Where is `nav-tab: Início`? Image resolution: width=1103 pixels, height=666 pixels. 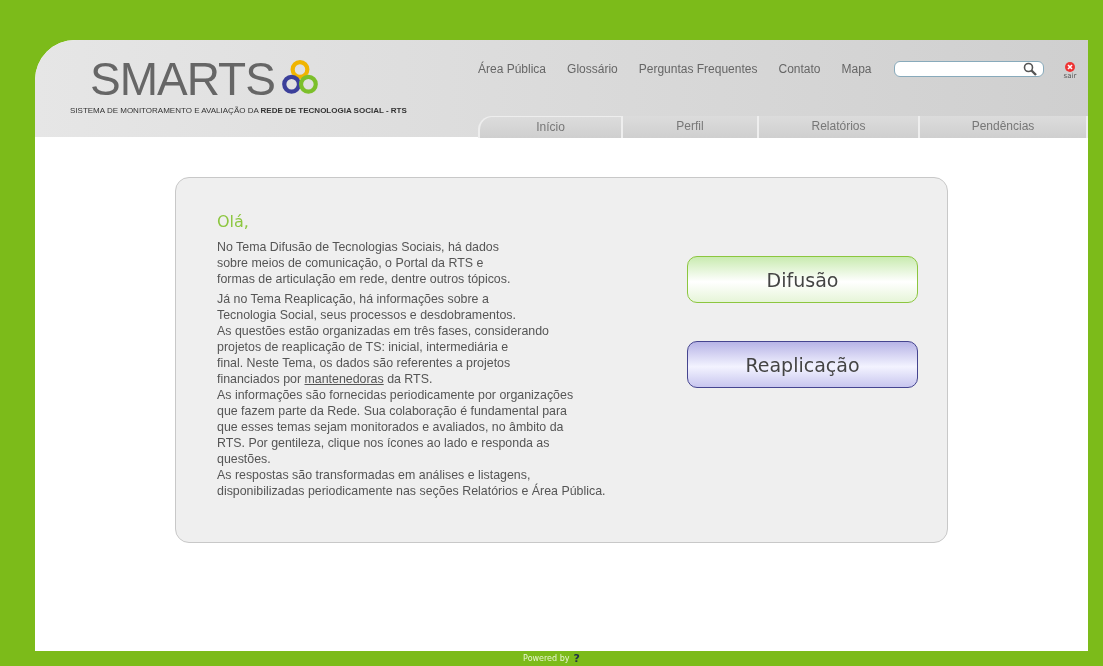 nav-tab: Início is located at coordinates (550, 127).